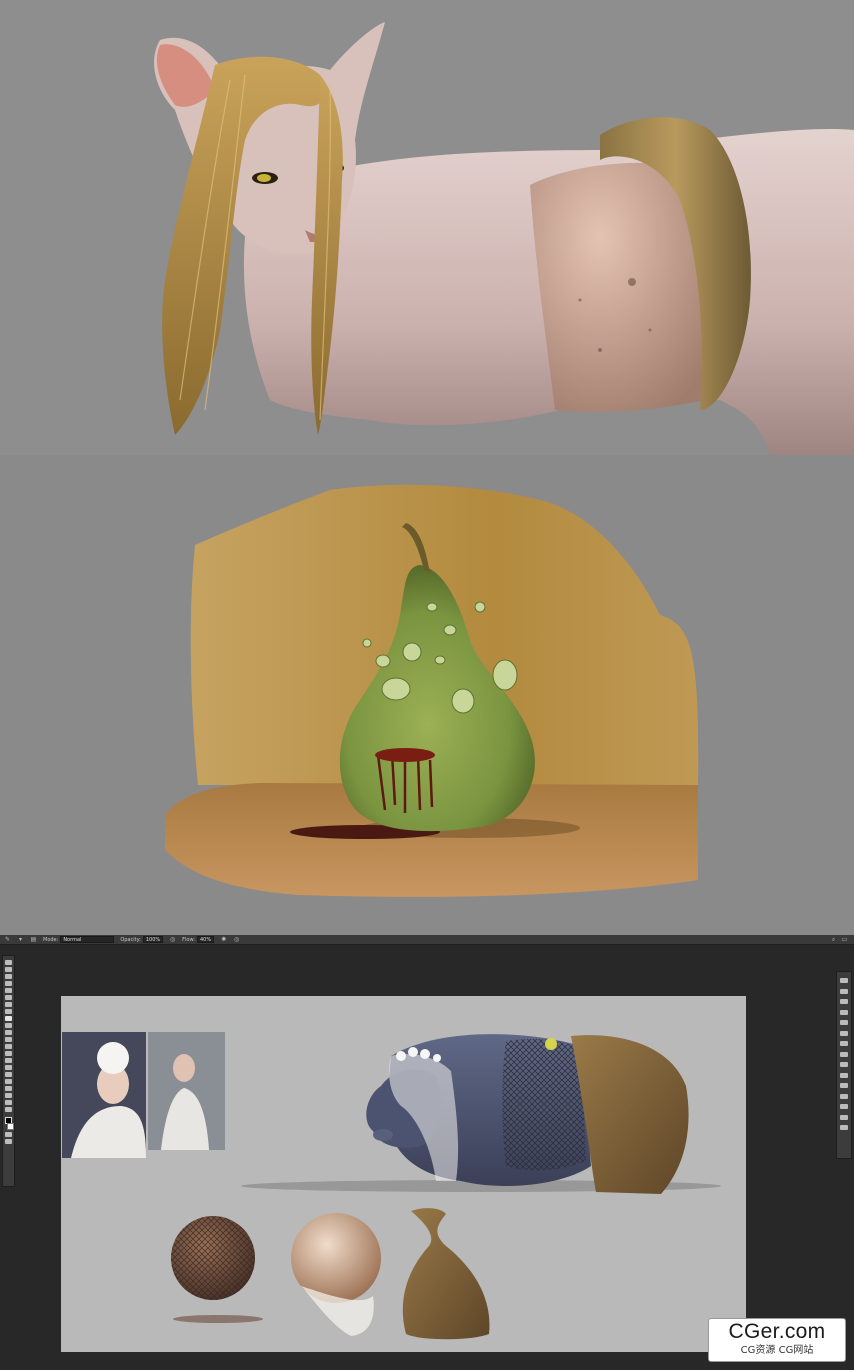 This screenshot has width=854, height=1370. I want to click on clone-stamp-tool-icon, so click(8, 1025).